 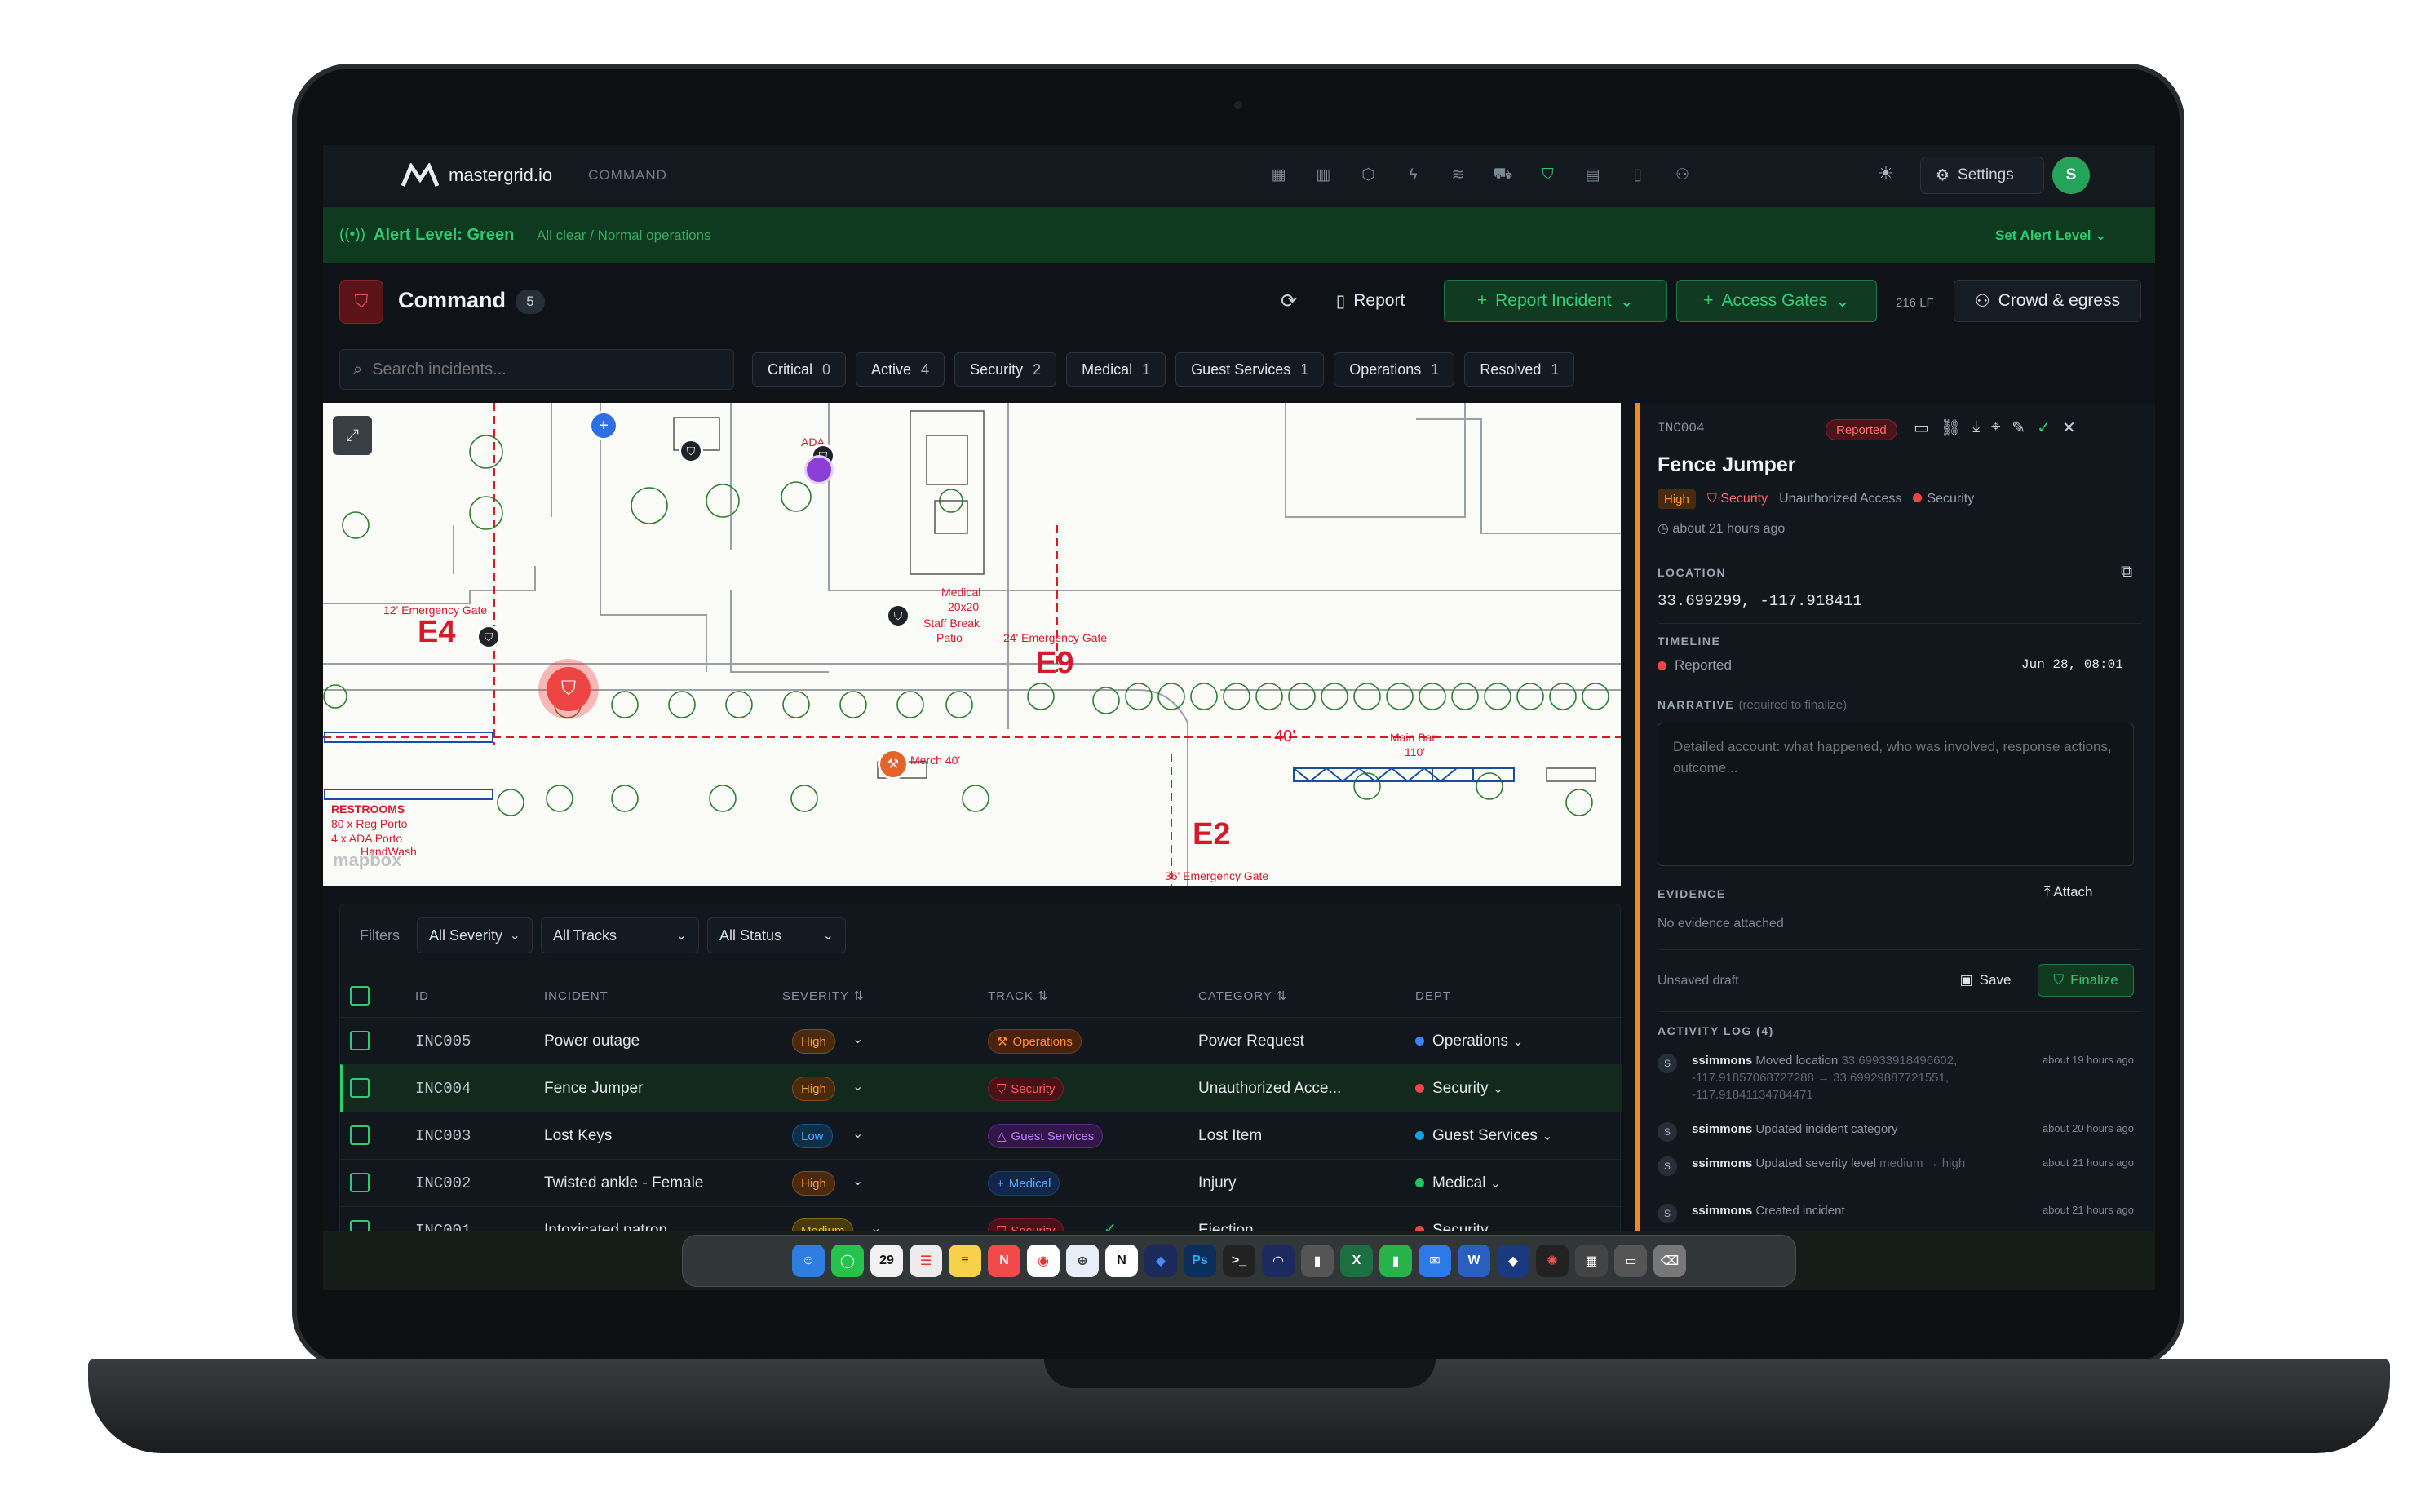 I want to click on save-button: ▣ Save, so click(x=1985, y=980).